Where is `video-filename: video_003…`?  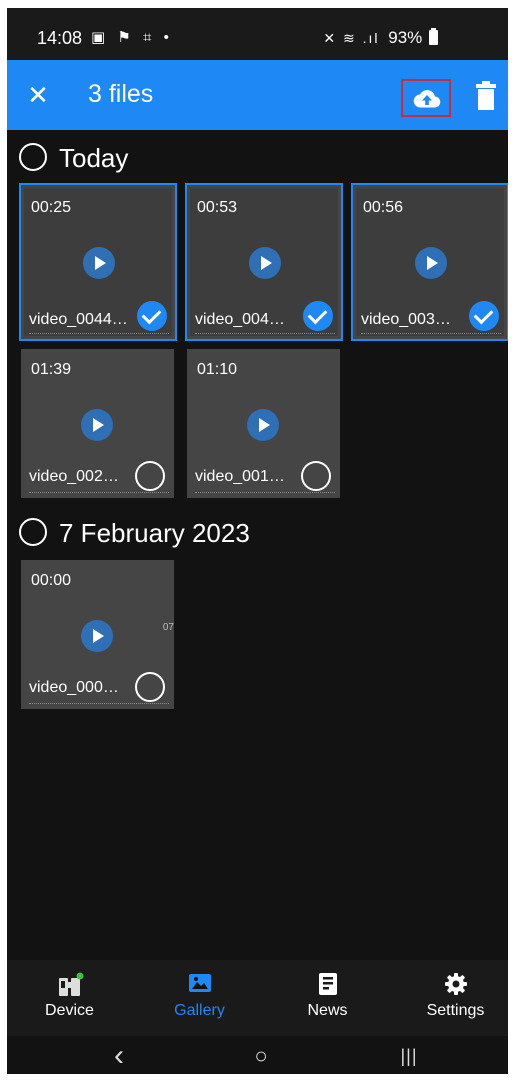
video-filename: video_003… is located at coordinates (406, 319).